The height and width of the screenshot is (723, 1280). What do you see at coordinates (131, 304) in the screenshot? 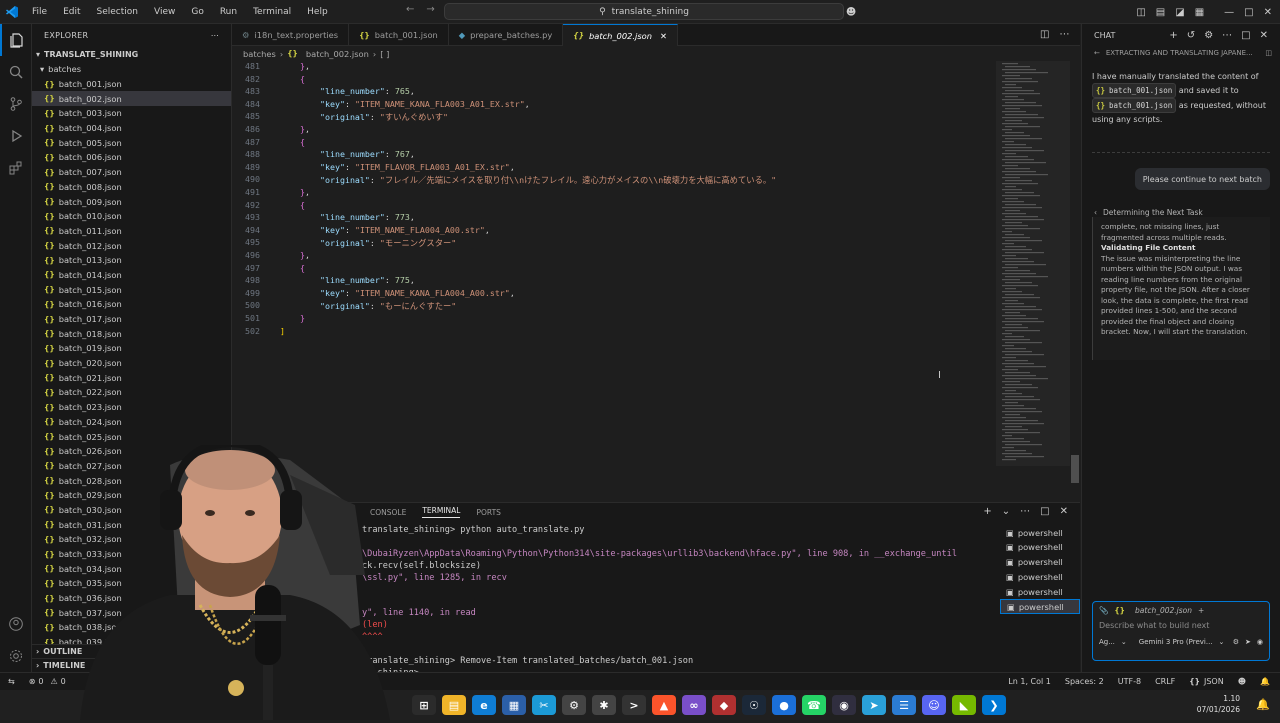
I see `file-item: {} batch_016.json` at bounding box center [131, 304].